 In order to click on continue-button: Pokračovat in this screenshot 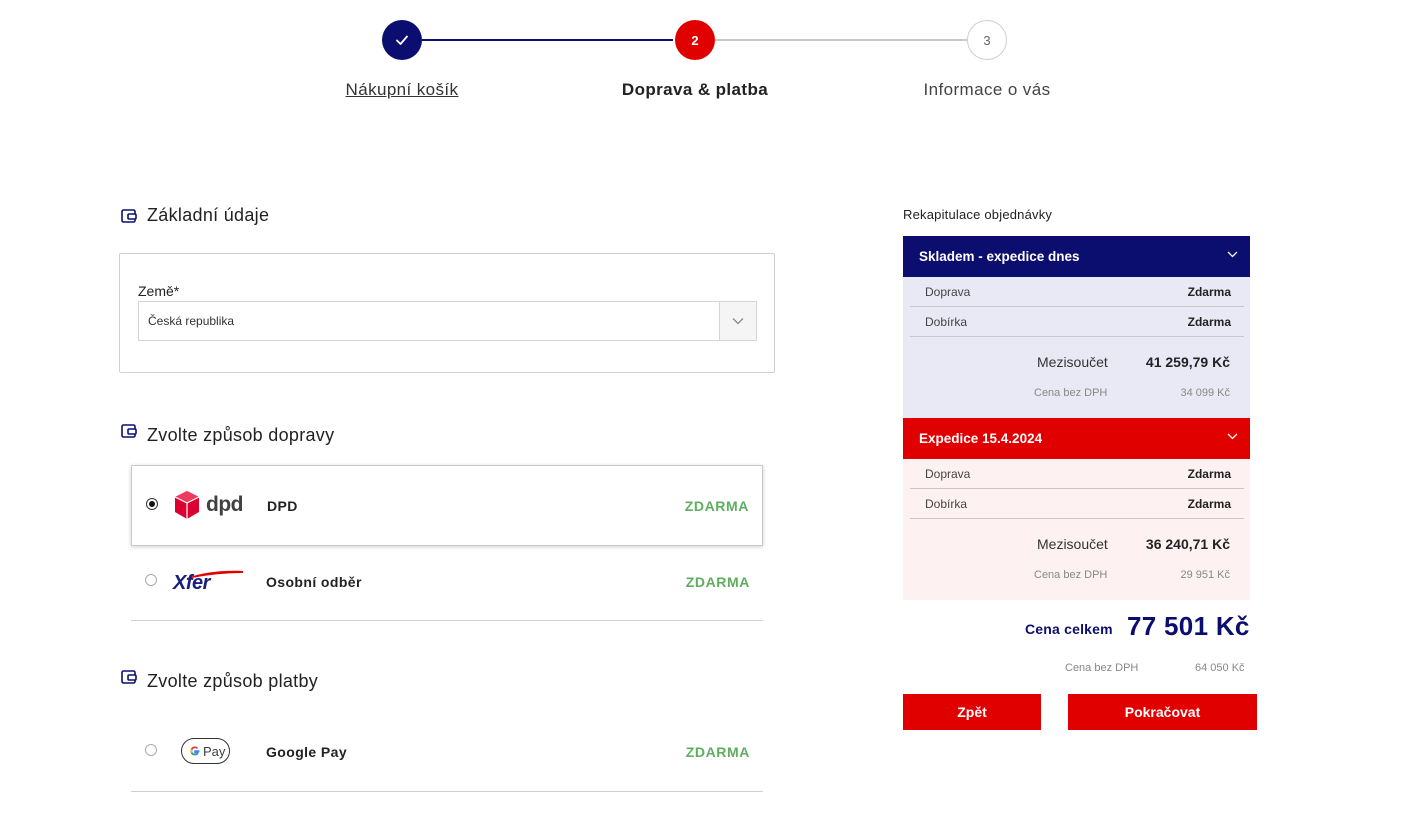, I will do `click(1162, 712)`.